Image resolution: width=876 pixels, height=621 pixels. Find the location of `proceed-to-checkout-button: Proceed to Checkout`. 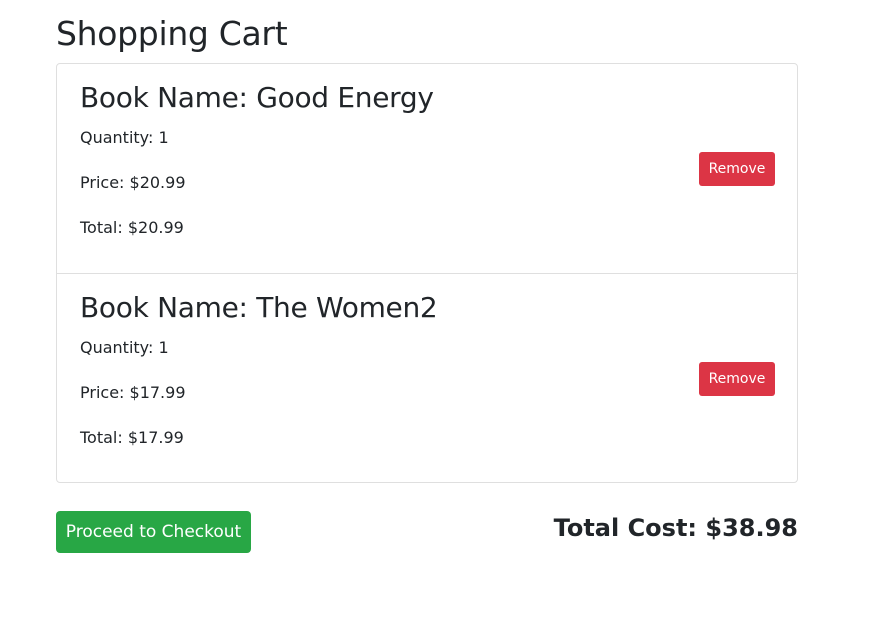

proceed-to-checkout-button: Proceed to Checkout is located at coordinates (153, 532).